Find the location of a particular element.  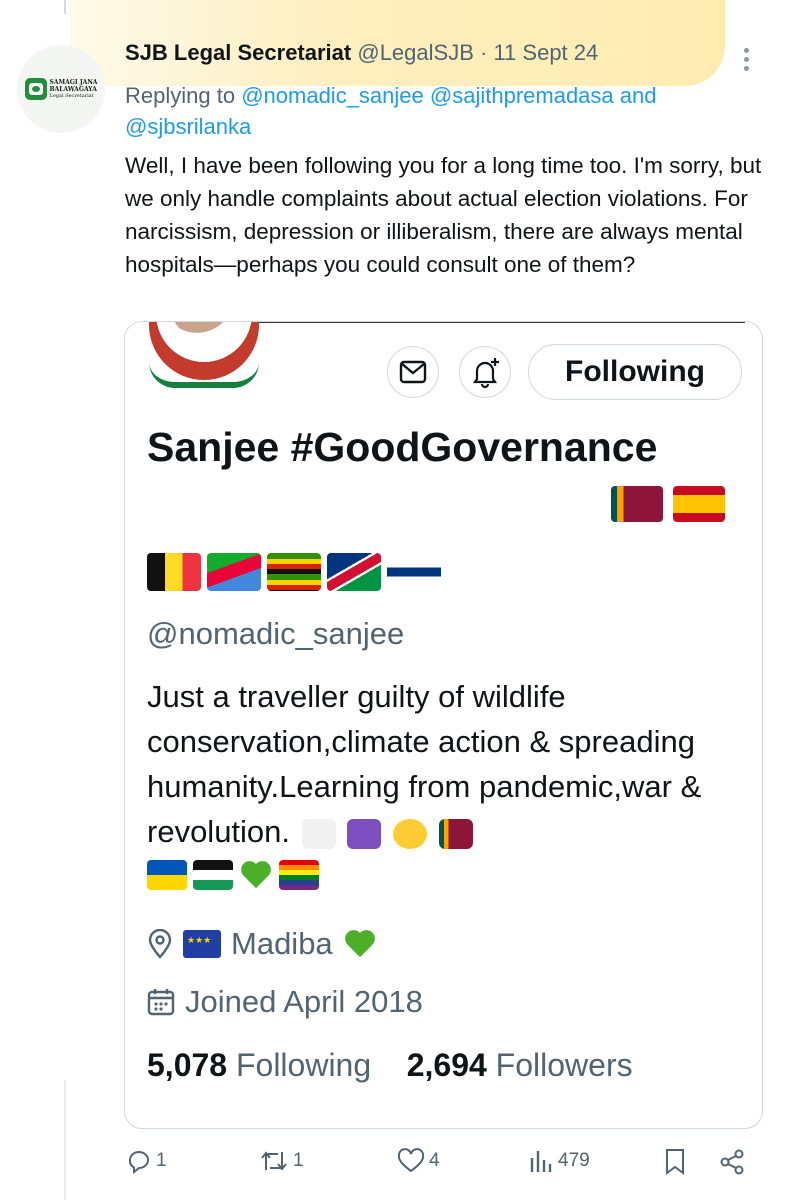

zimbabwe-flag-icon is located at coordinates (294, 572).